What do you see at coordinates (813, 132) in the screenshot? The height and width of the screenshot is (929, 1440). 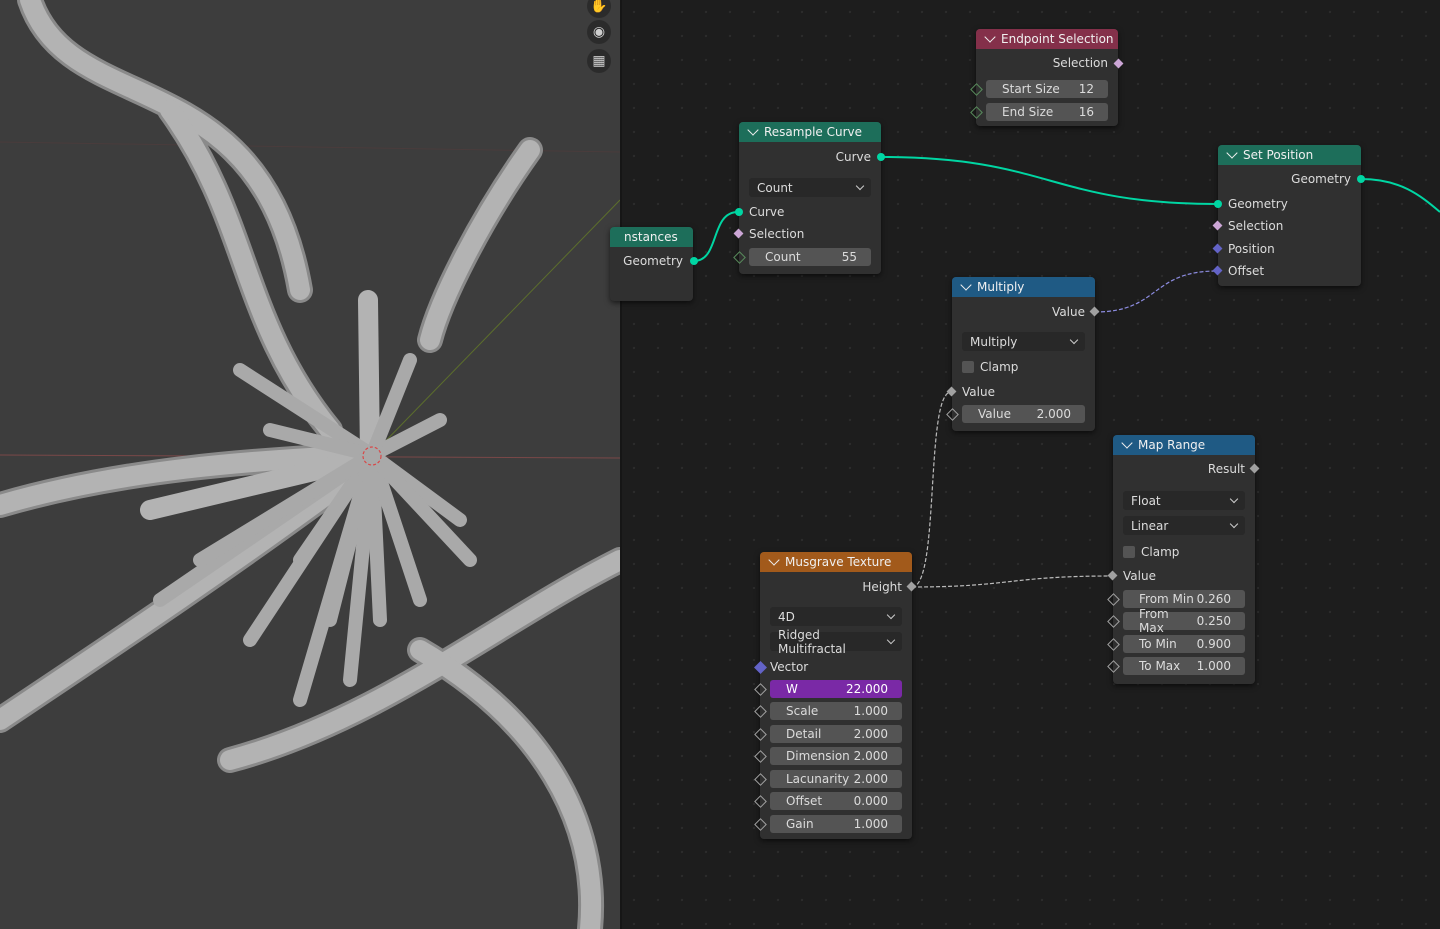 I see `node-title: Resample Curve` at bounding box center [813, 132].